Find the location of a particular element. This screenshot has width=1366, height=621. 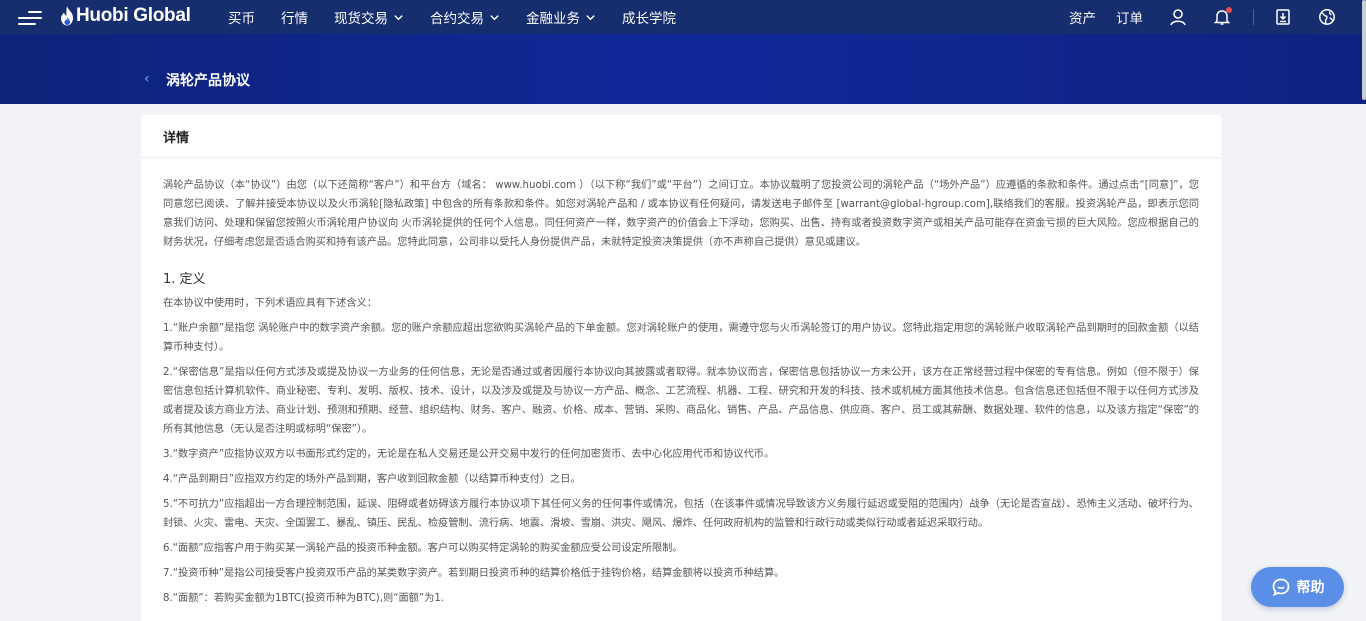

nav-label: 成长学院 is located at coordinates (649, 19).